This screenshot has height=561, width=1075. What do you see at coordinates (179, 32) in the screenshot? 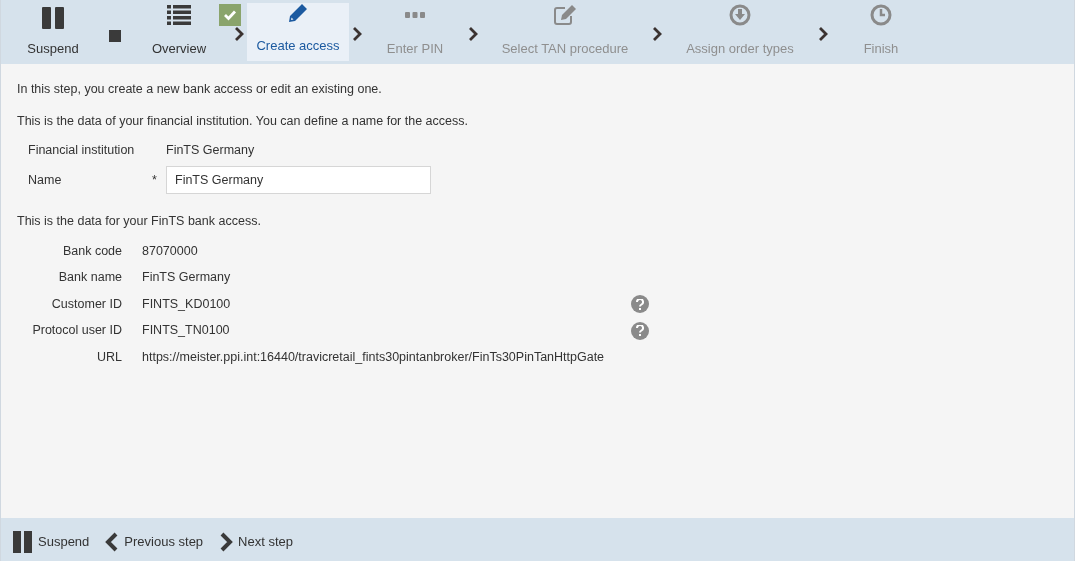
I see `step-tab: Overview` at bounding box center [179, 32].